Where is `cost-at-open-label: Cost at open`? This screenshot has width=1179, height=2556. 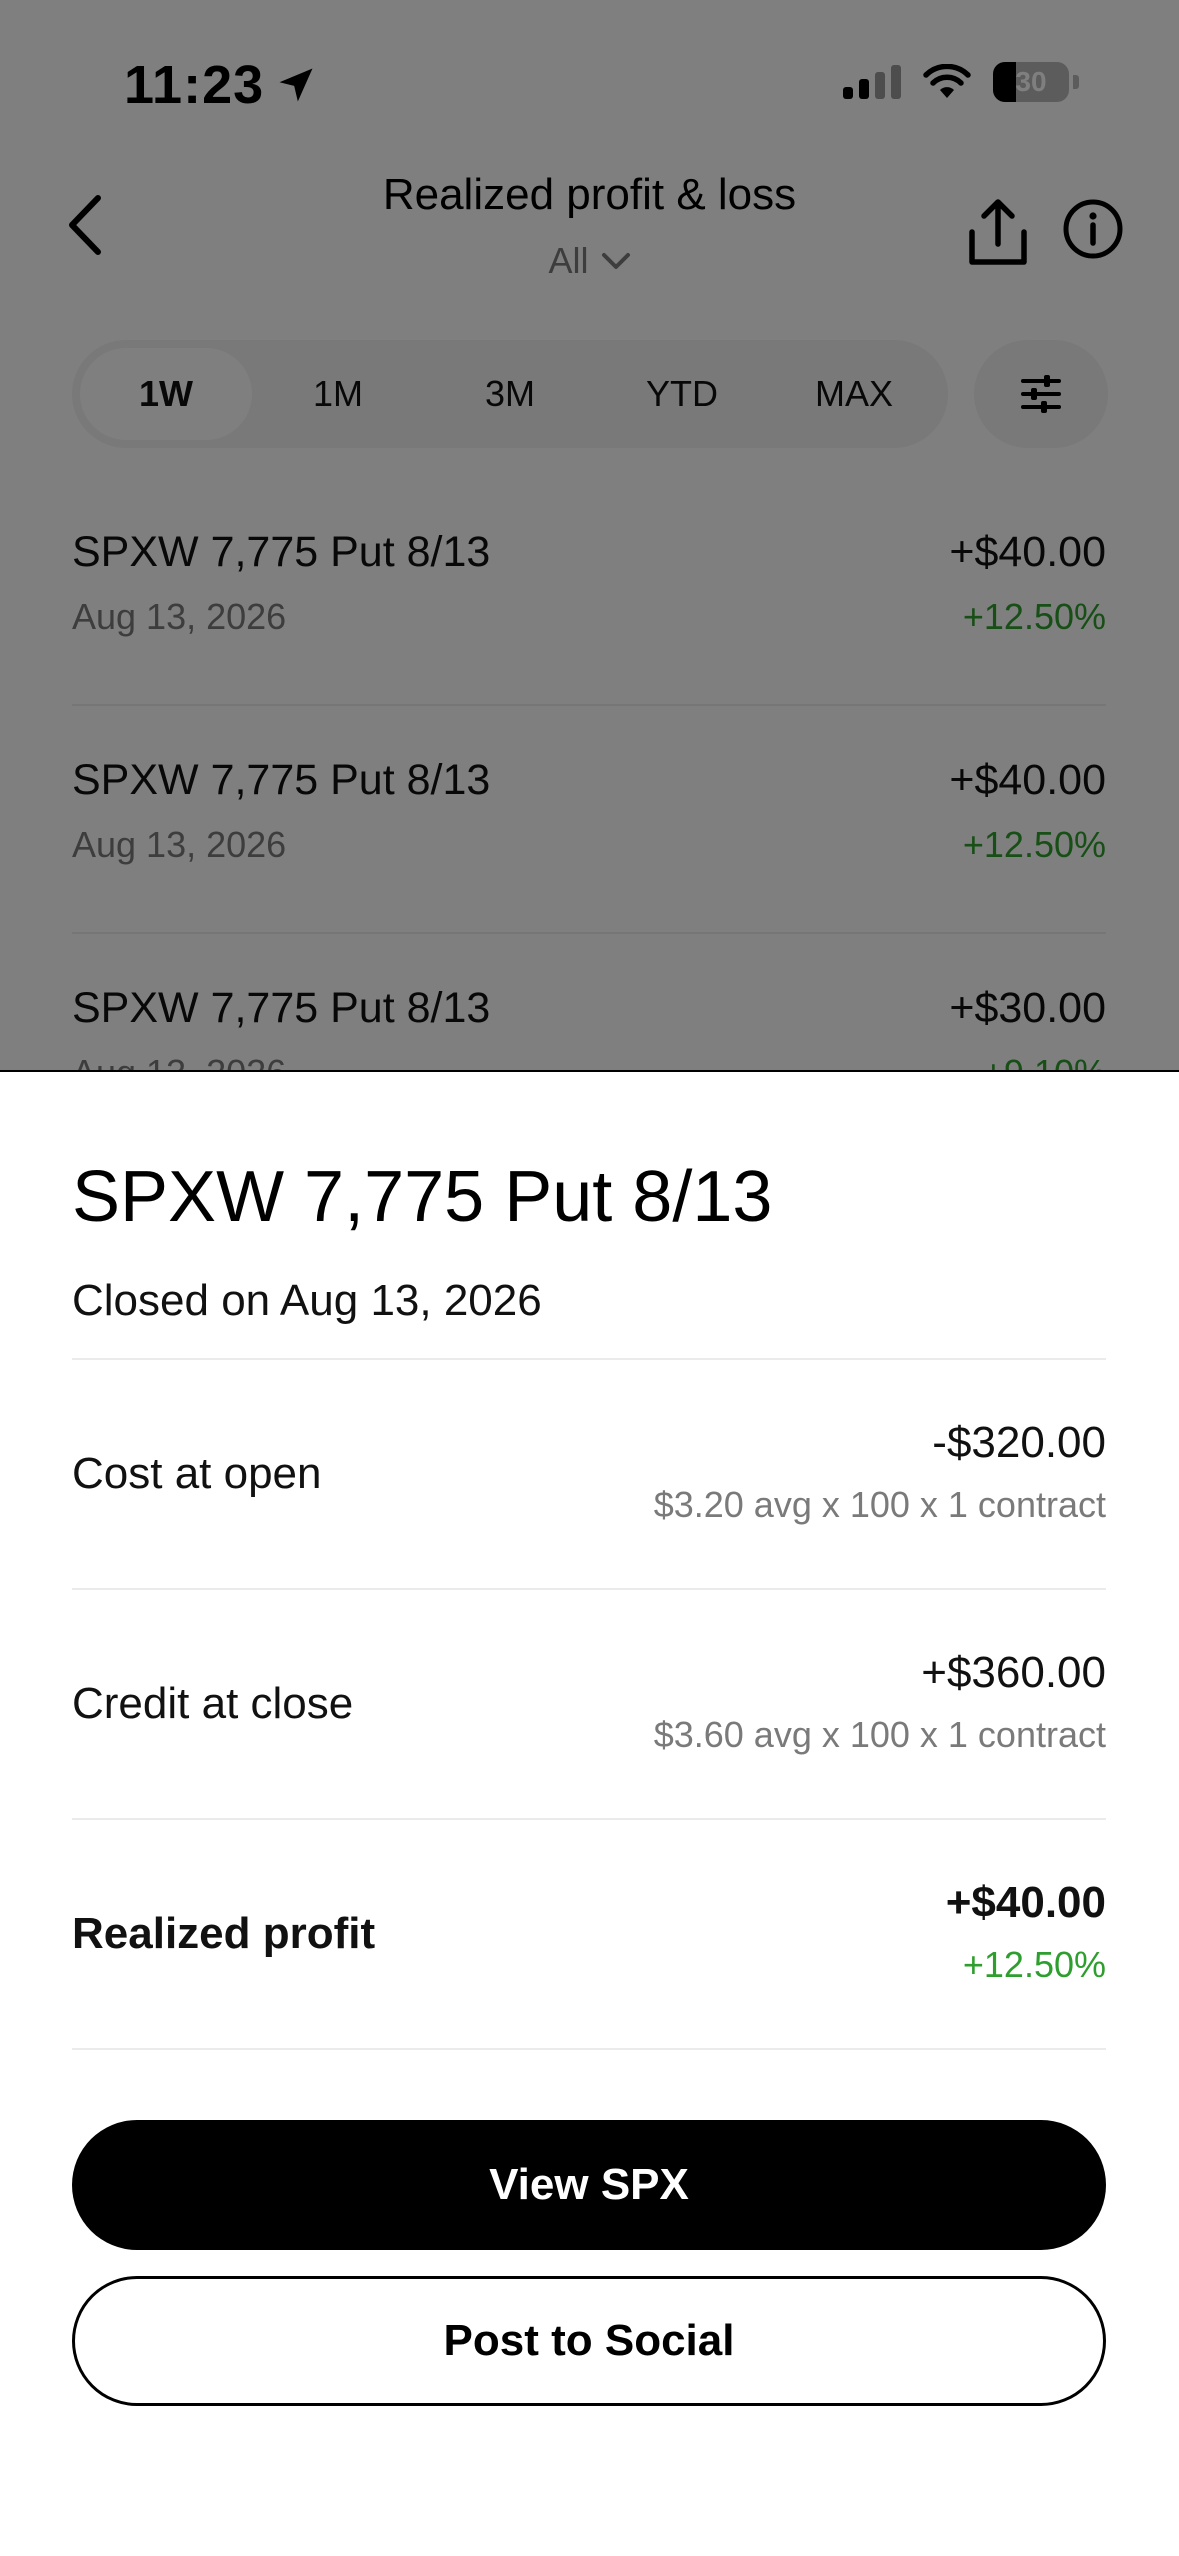
cost-at-open-label: Cost at open is located at coordinates (197, 1473).